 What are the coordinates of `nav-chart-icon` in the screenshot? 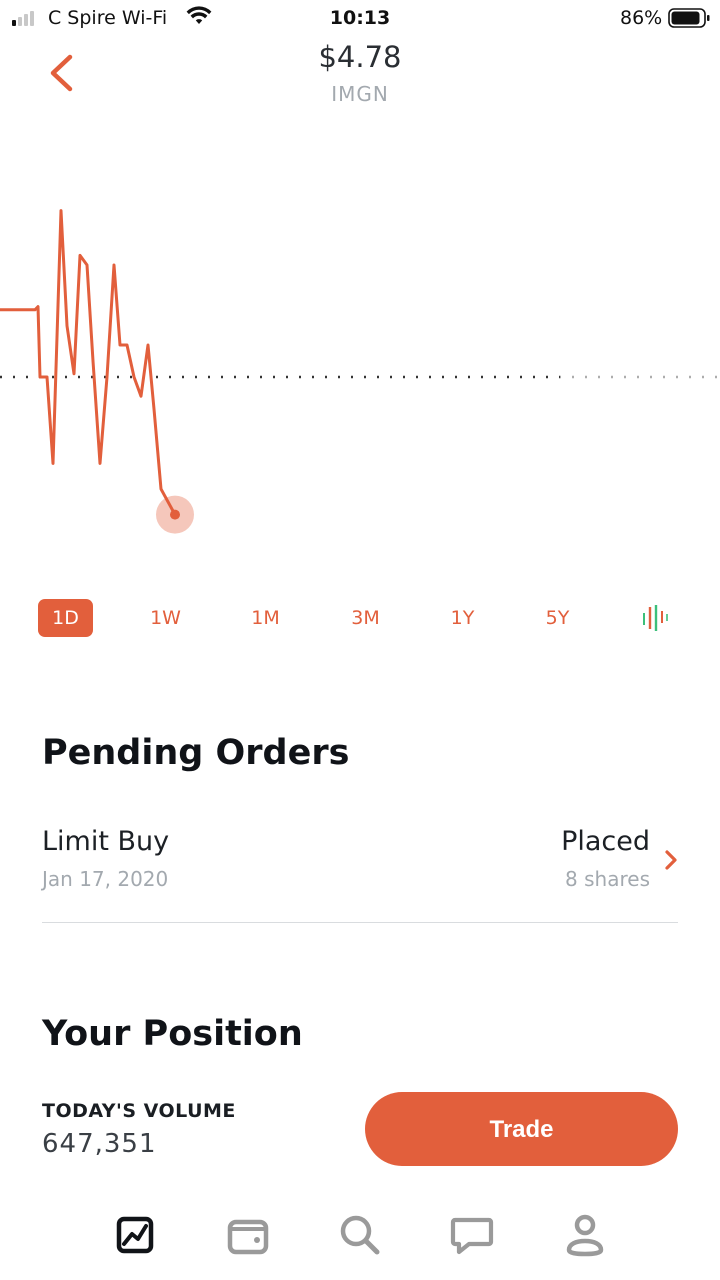 It's located at (135, 1235).